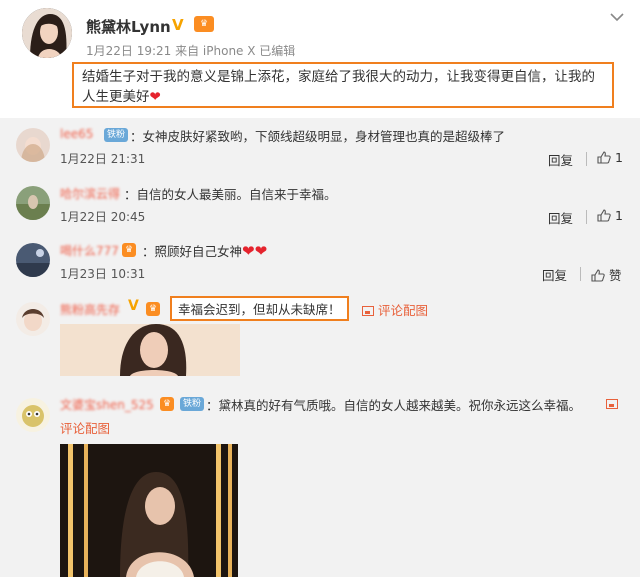 The height and width of the screenshot is (577, 640). What do you see at coordinates (107, 404) in the screenshot?
I see `commenter-name: 文婆宝shen_525` at bounding box center [107, 404].